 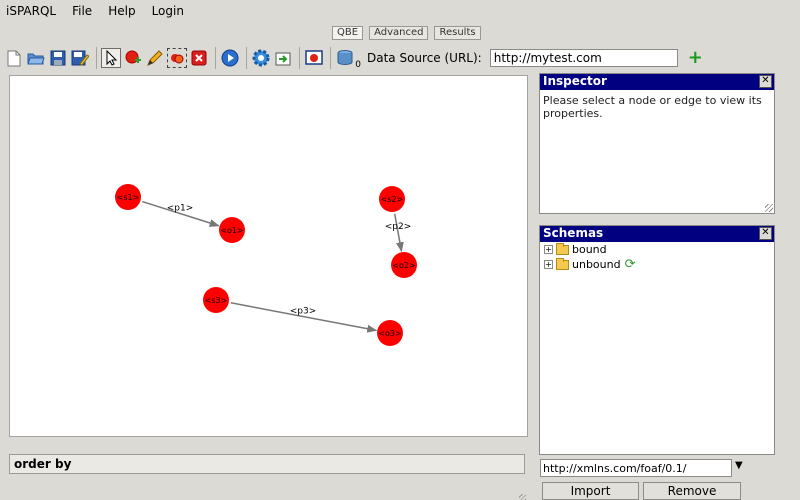 I want to click on tree-item-bound: + bound, so click(x=657, y=249).